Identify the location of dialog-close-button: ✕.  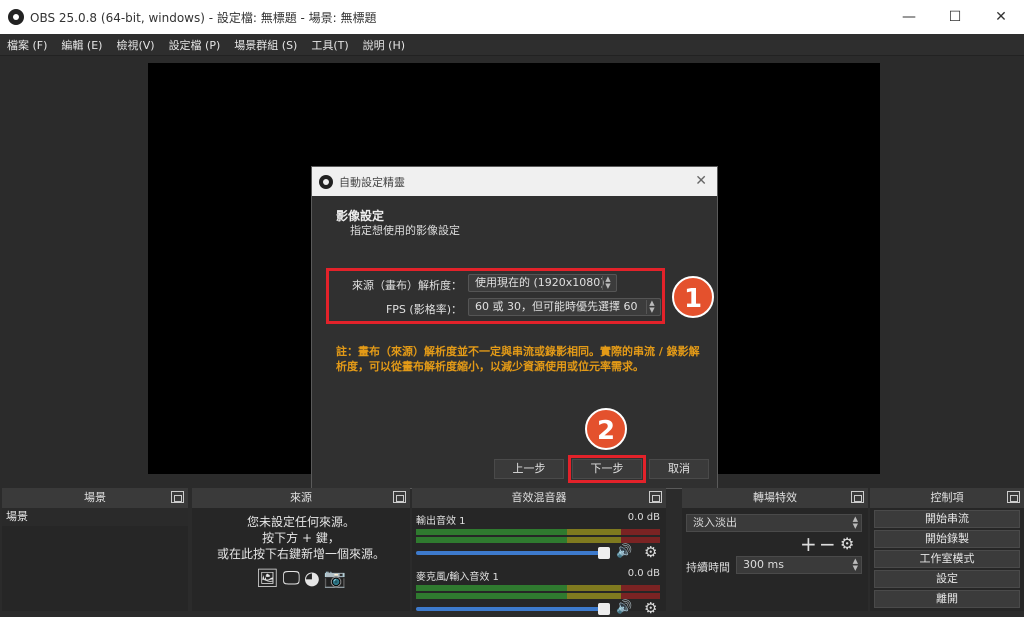
(701, 181).